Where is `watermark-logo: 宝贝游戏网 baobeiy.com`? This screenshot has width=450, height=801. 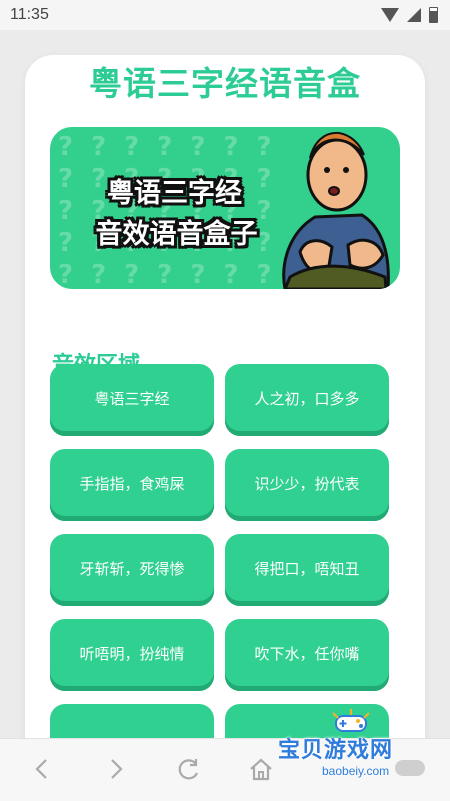 watermark-logo: 宝贝游戏网 baobeiy.com is located at coordinates (345, 748).